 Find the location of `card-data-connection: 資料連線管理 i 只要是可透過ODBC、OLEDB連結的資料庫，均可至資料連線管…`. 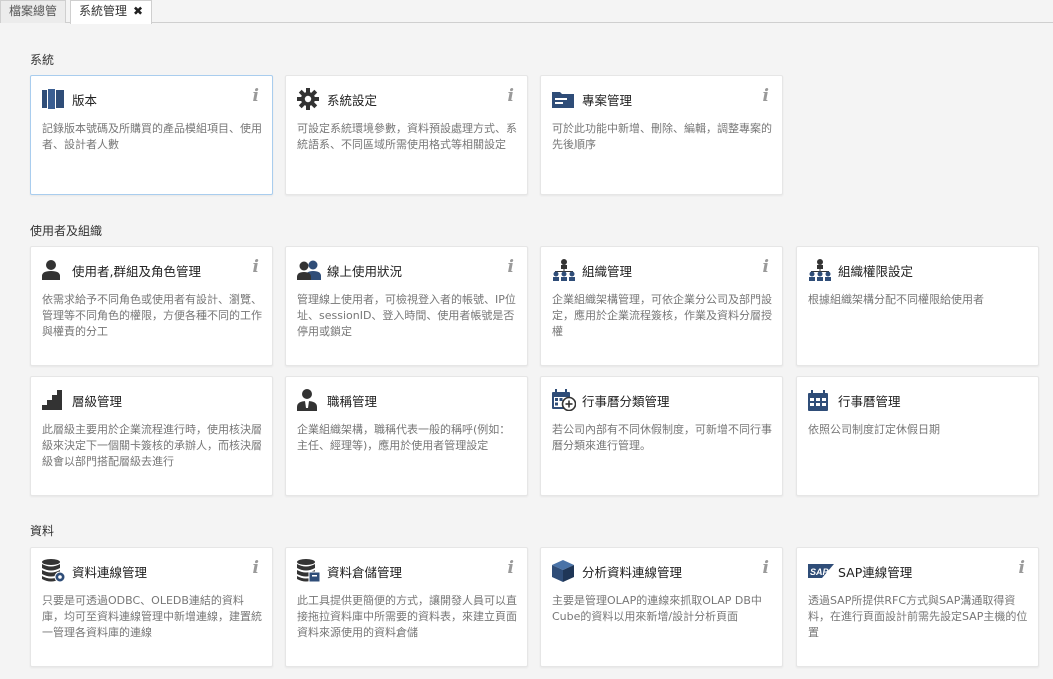

card-data-connection: 資料連線管理 i 只要是可透過ODBC、OLEDB連結的資料庫，均可至資料連線管… is located at coordinates (151, 607).